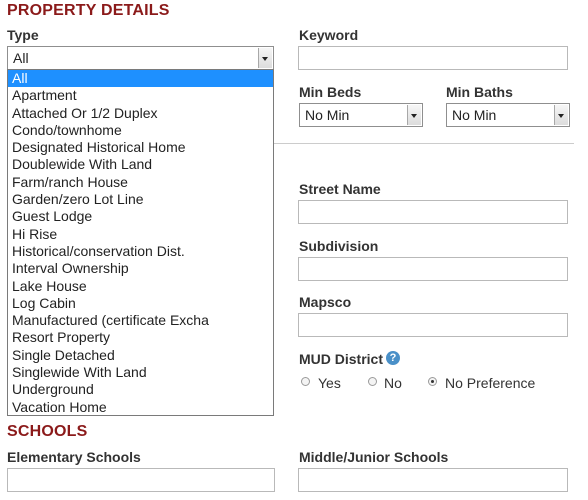 This screenshot has width=588, height=500. What do you see at coordinates (140, 147) in the screenshot?
I see `type-option: Designated Historical Home` at bounding box center [140, 147].